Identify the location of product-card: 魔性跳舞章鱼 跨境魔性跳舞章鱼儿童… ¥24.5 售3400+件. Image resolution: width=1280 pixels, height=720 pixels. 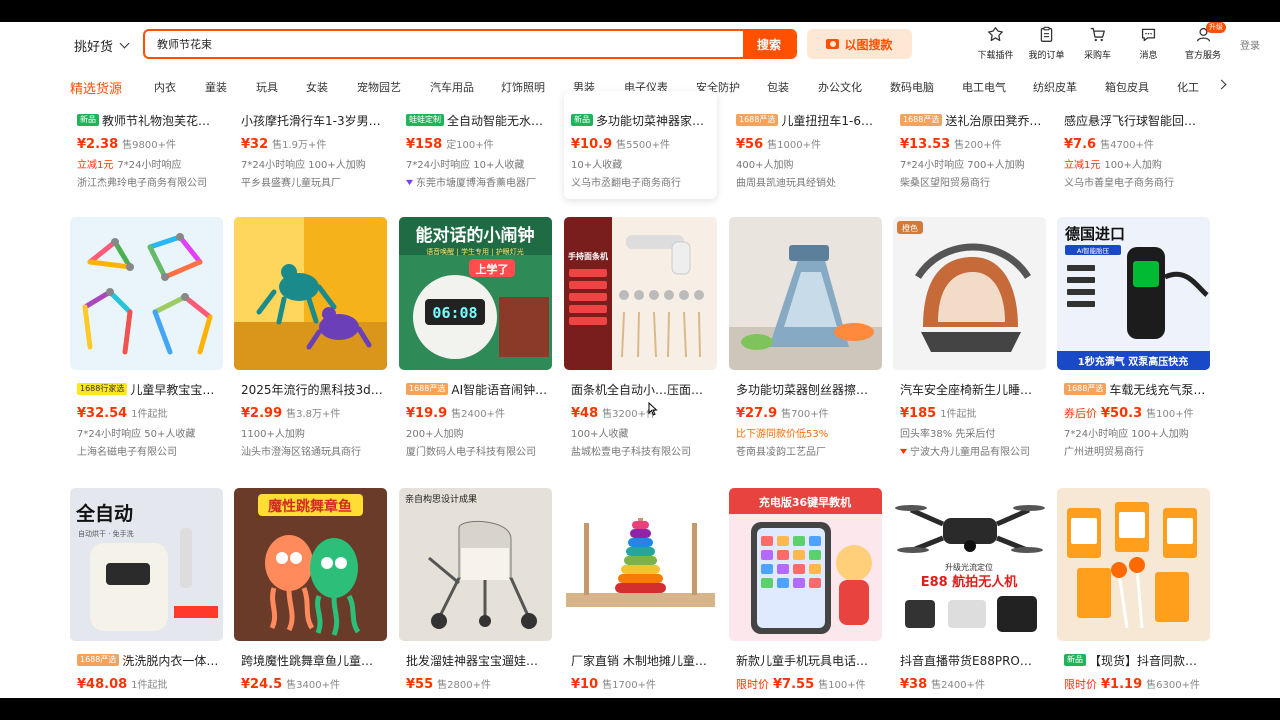
(310, 593).